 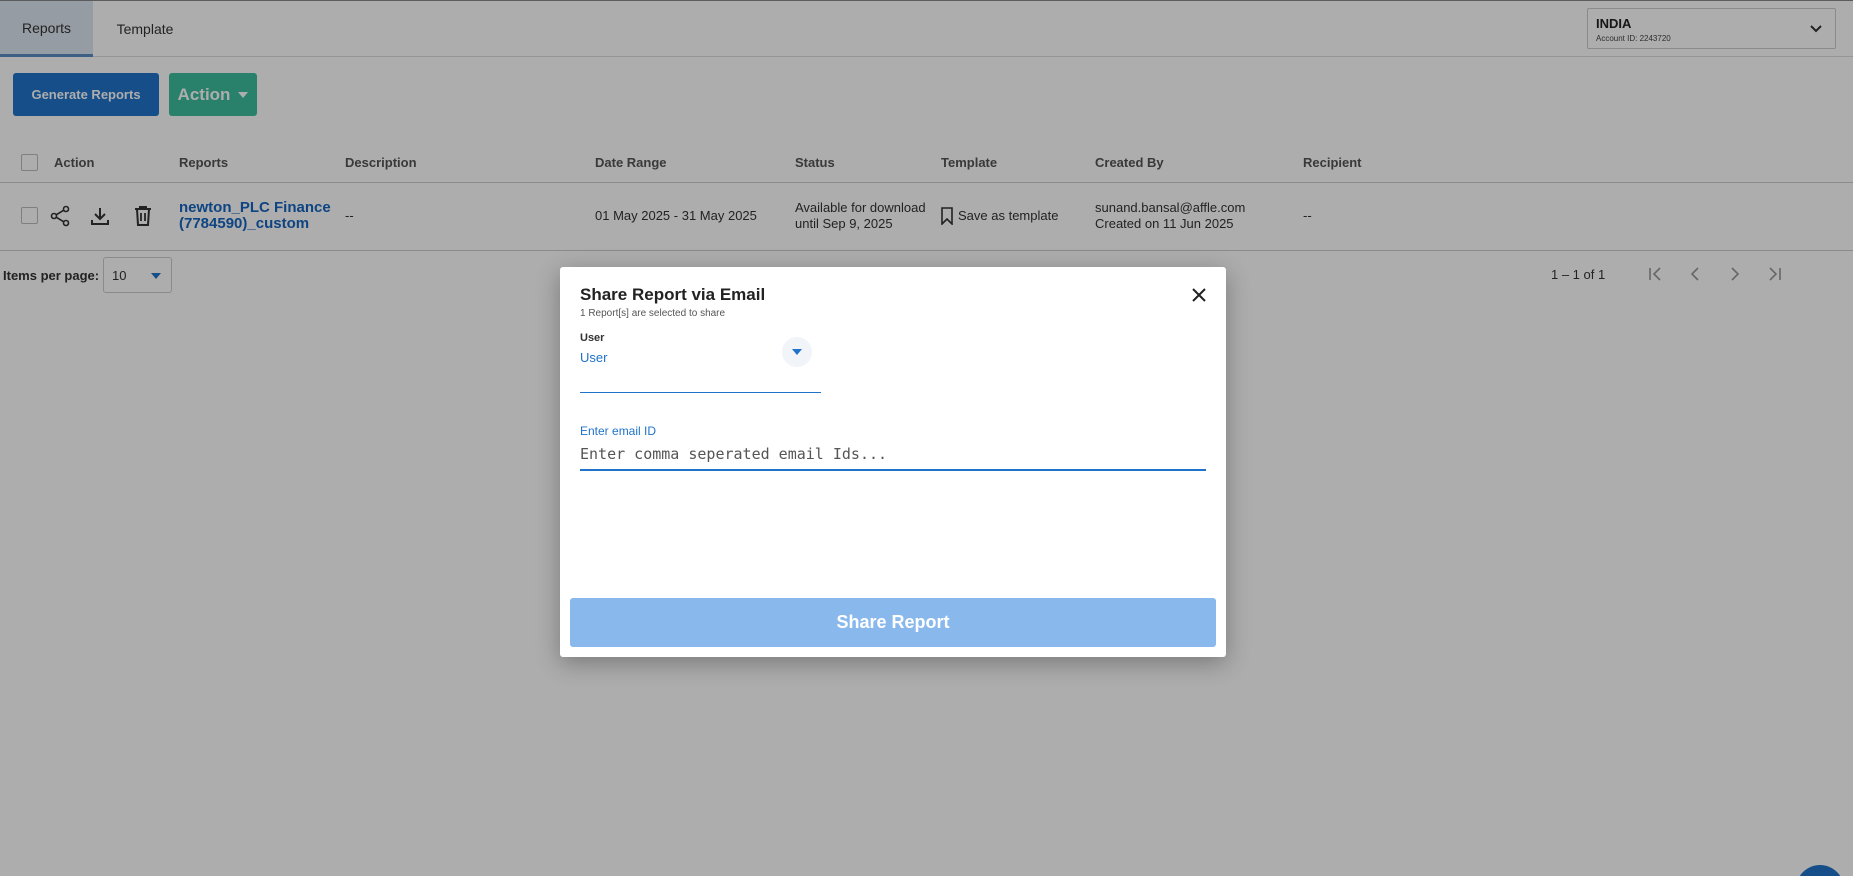 I want to click on user-select-value: User, so click(x=593, y=357).